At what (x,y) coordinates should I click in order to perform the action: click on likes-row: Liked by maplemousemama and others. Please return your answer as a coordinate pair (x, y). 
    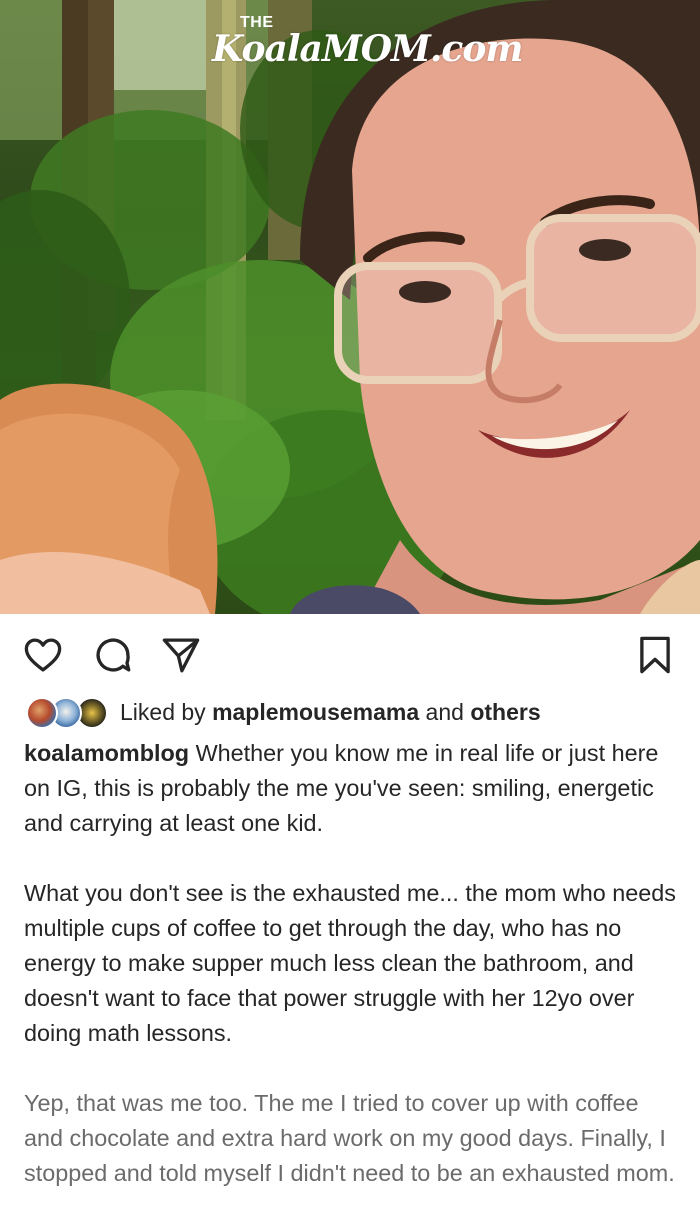
    Looking at the image, I should click on (283, 712).